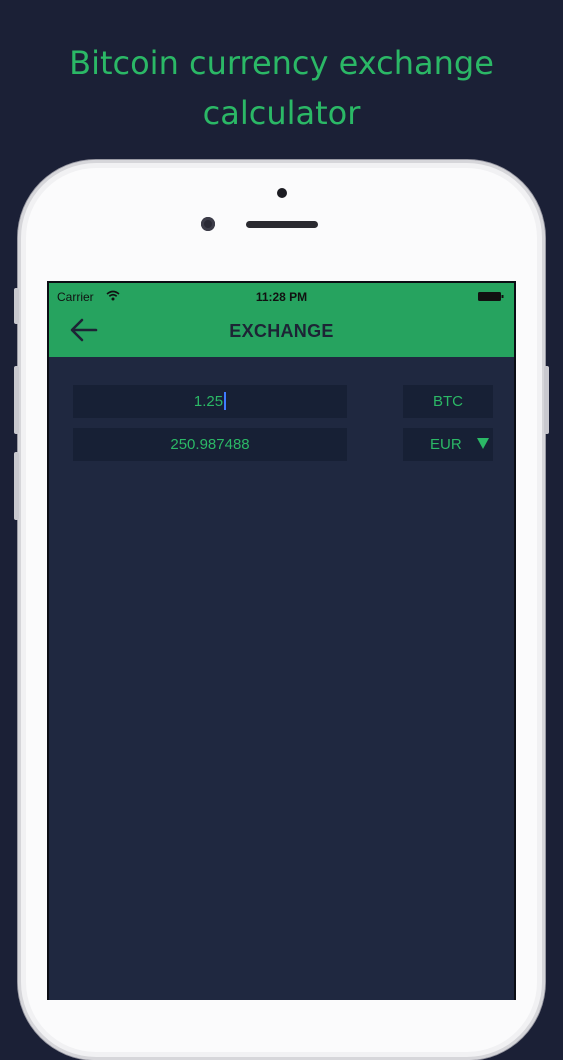  Describe the element at coordinates (208, 224) in the screenshot. I see `front-camera` at that location.